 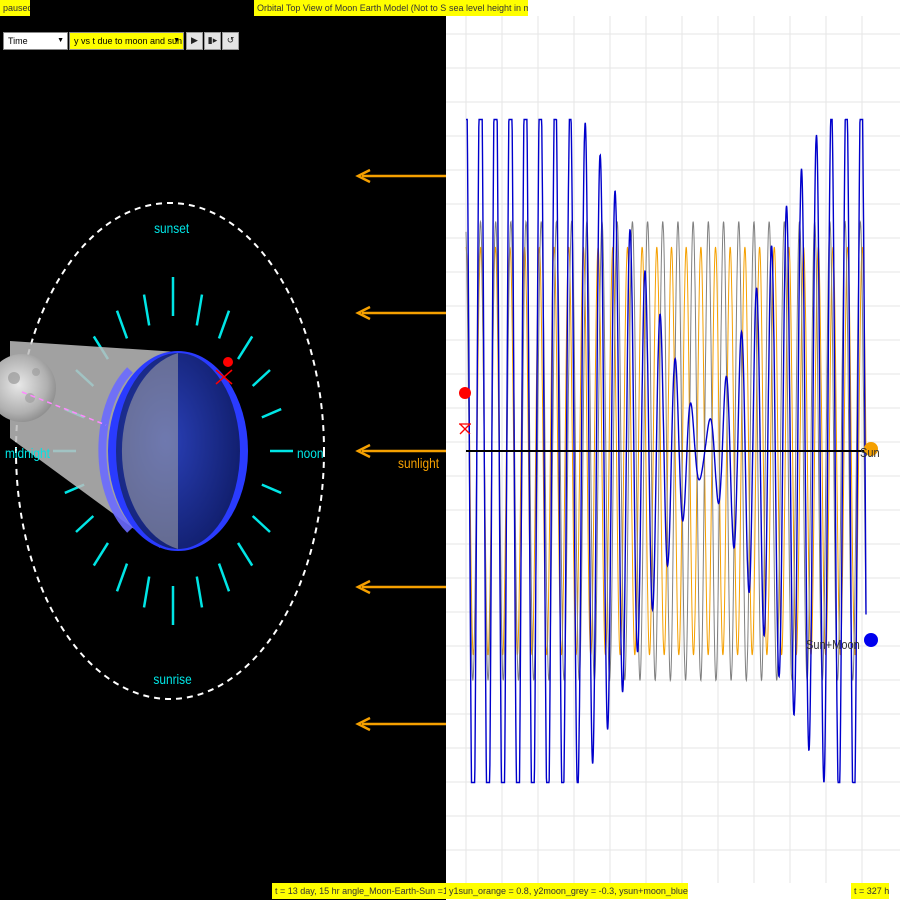 I want to click on sunlight-label: sunlight, so click(x=419, y=463).